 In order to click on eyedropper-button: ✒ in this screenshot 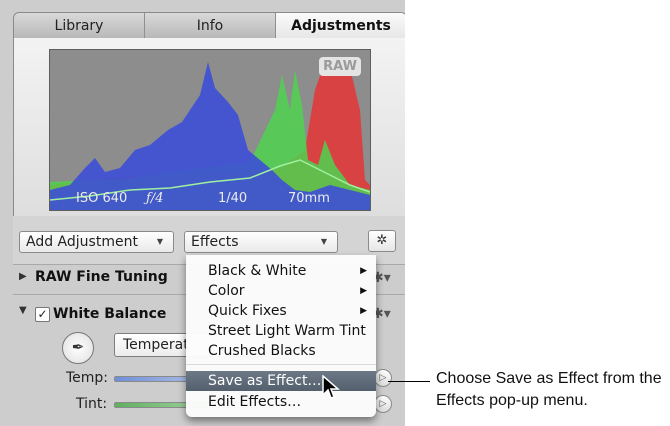, I will do `click(78, 348)`.